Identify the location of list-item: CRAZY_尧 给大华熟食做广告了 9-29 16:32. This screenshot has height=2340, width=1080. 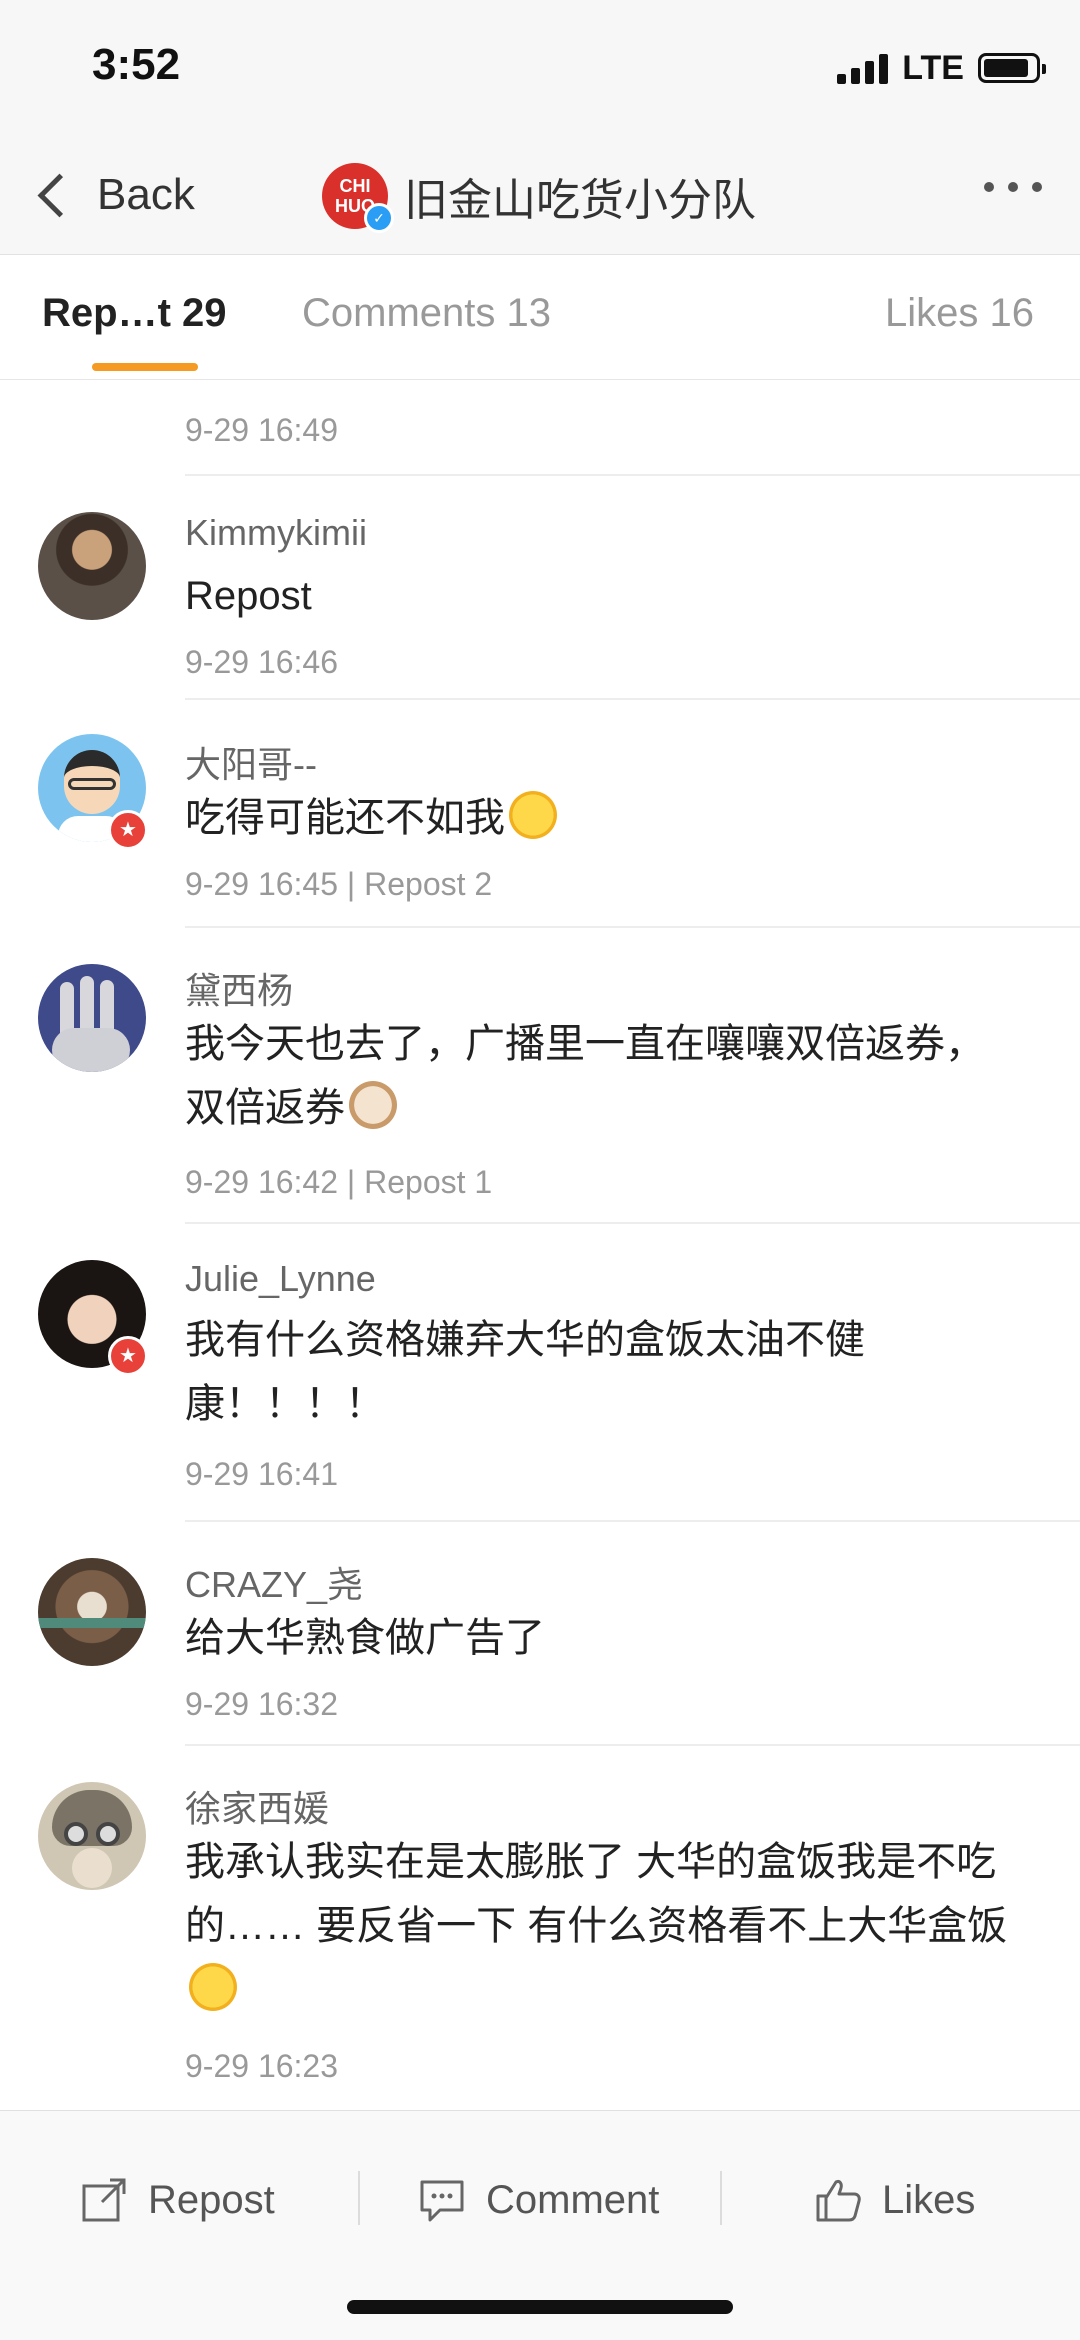
(540, 1634).